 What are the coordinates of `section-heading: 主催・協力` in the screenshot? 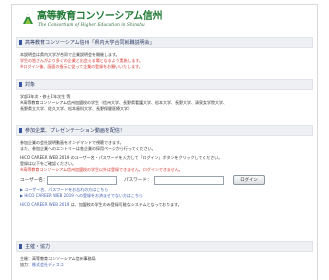 It's located at (164, 246).